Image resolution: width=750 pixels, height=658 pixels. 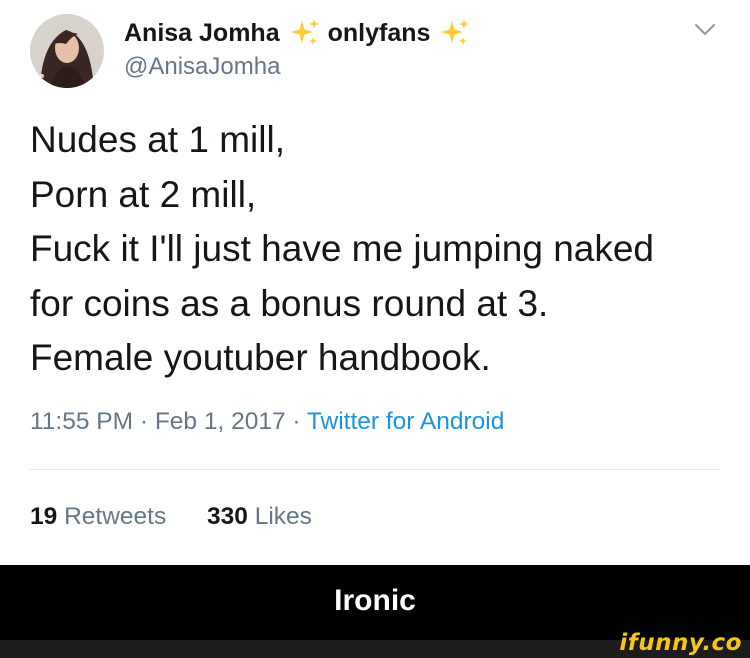 What do you see at coordinates (188, 517) in the screenshot?
I see `tweet-stats: 19 Retweets 330 Likes` at bounding box center [188, 517].